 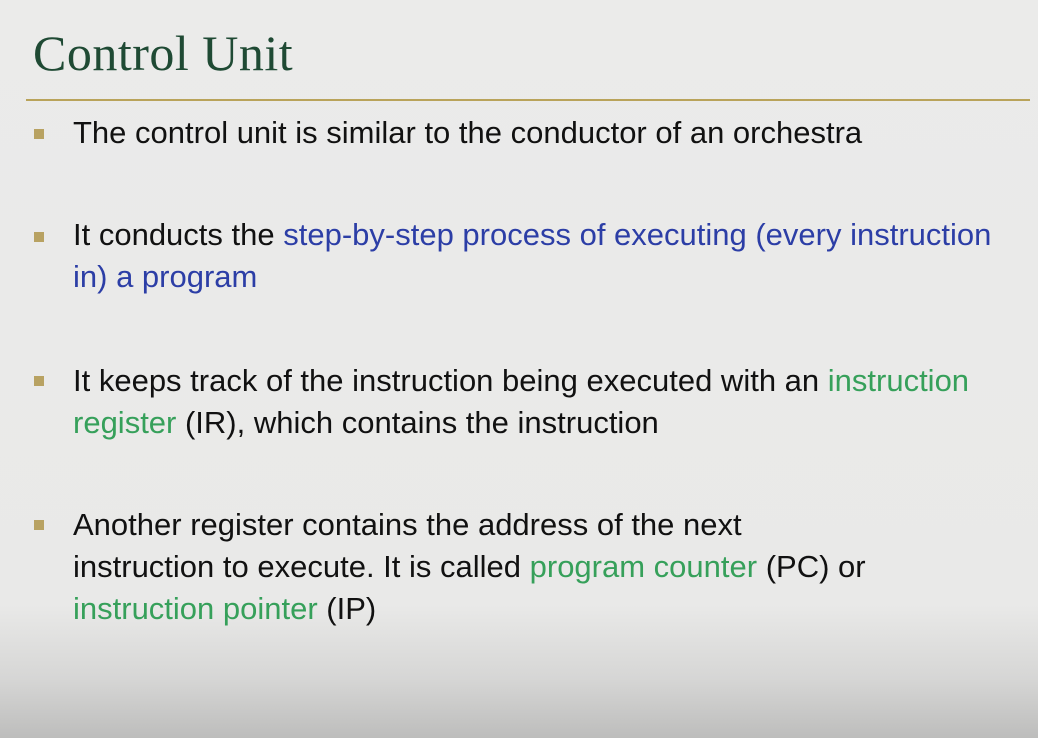 I want to click on bullet-text-plain: (IR), which contains the instruction, so click(x=417, y=422).